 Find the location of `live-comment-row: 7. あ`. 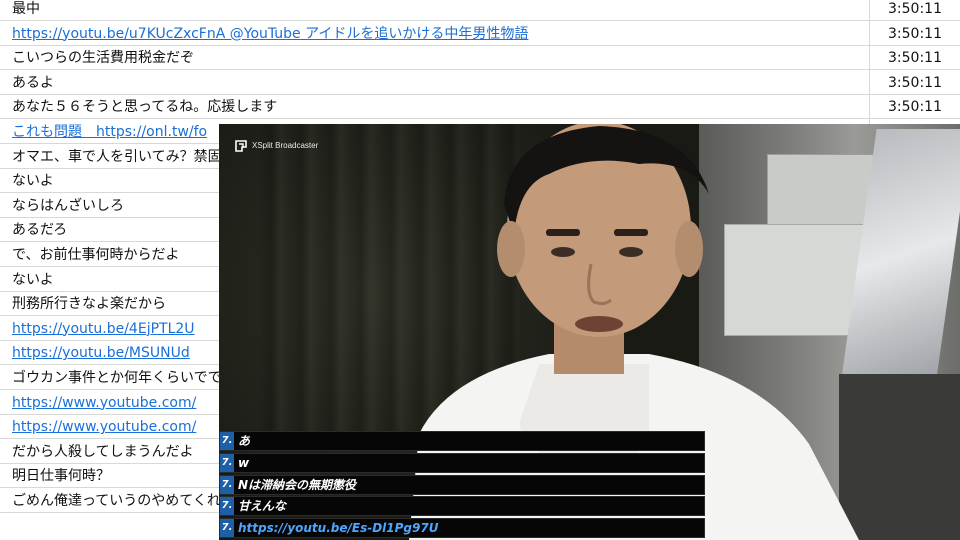

live-comment-row: 7. あ is located at coordinates (462, 441).